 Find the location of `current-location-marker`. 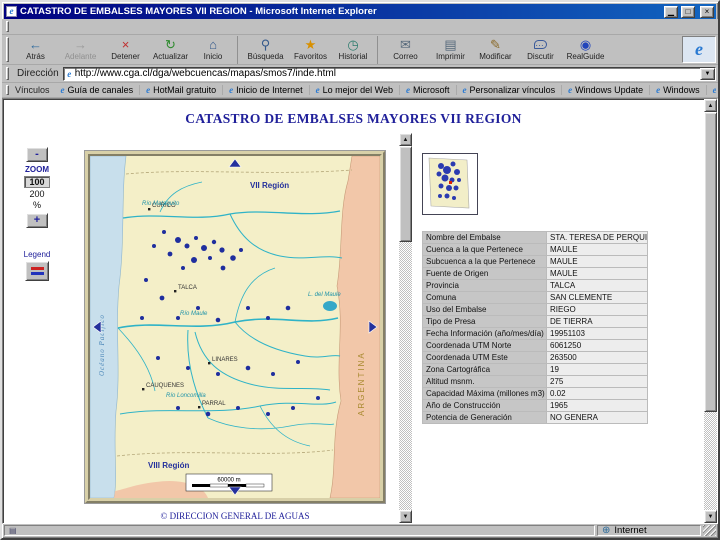

current-location-marker is located at coordinates (450, 182).